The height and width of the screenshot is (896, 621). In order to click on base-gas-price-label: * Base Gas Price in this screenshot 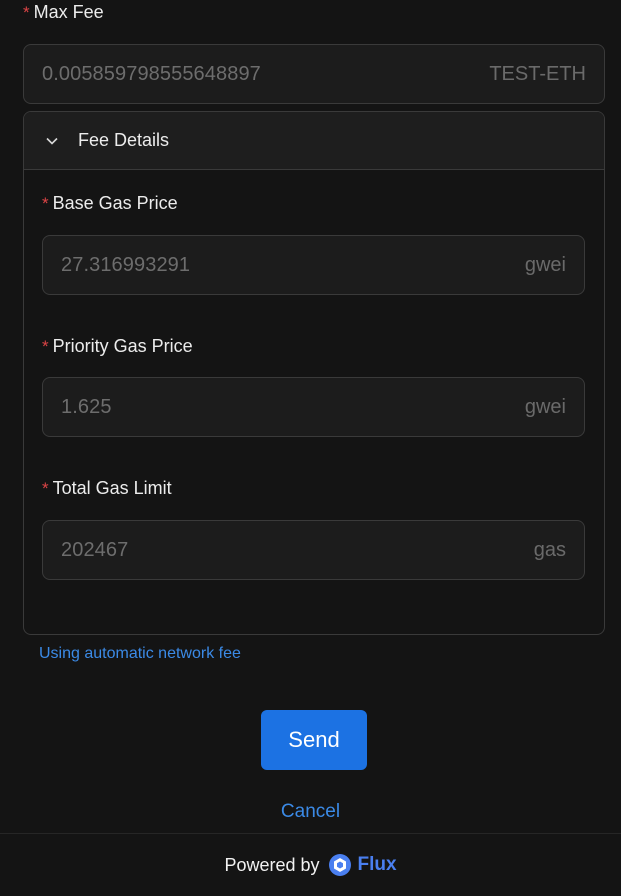, I will do `click(110, 203)`.